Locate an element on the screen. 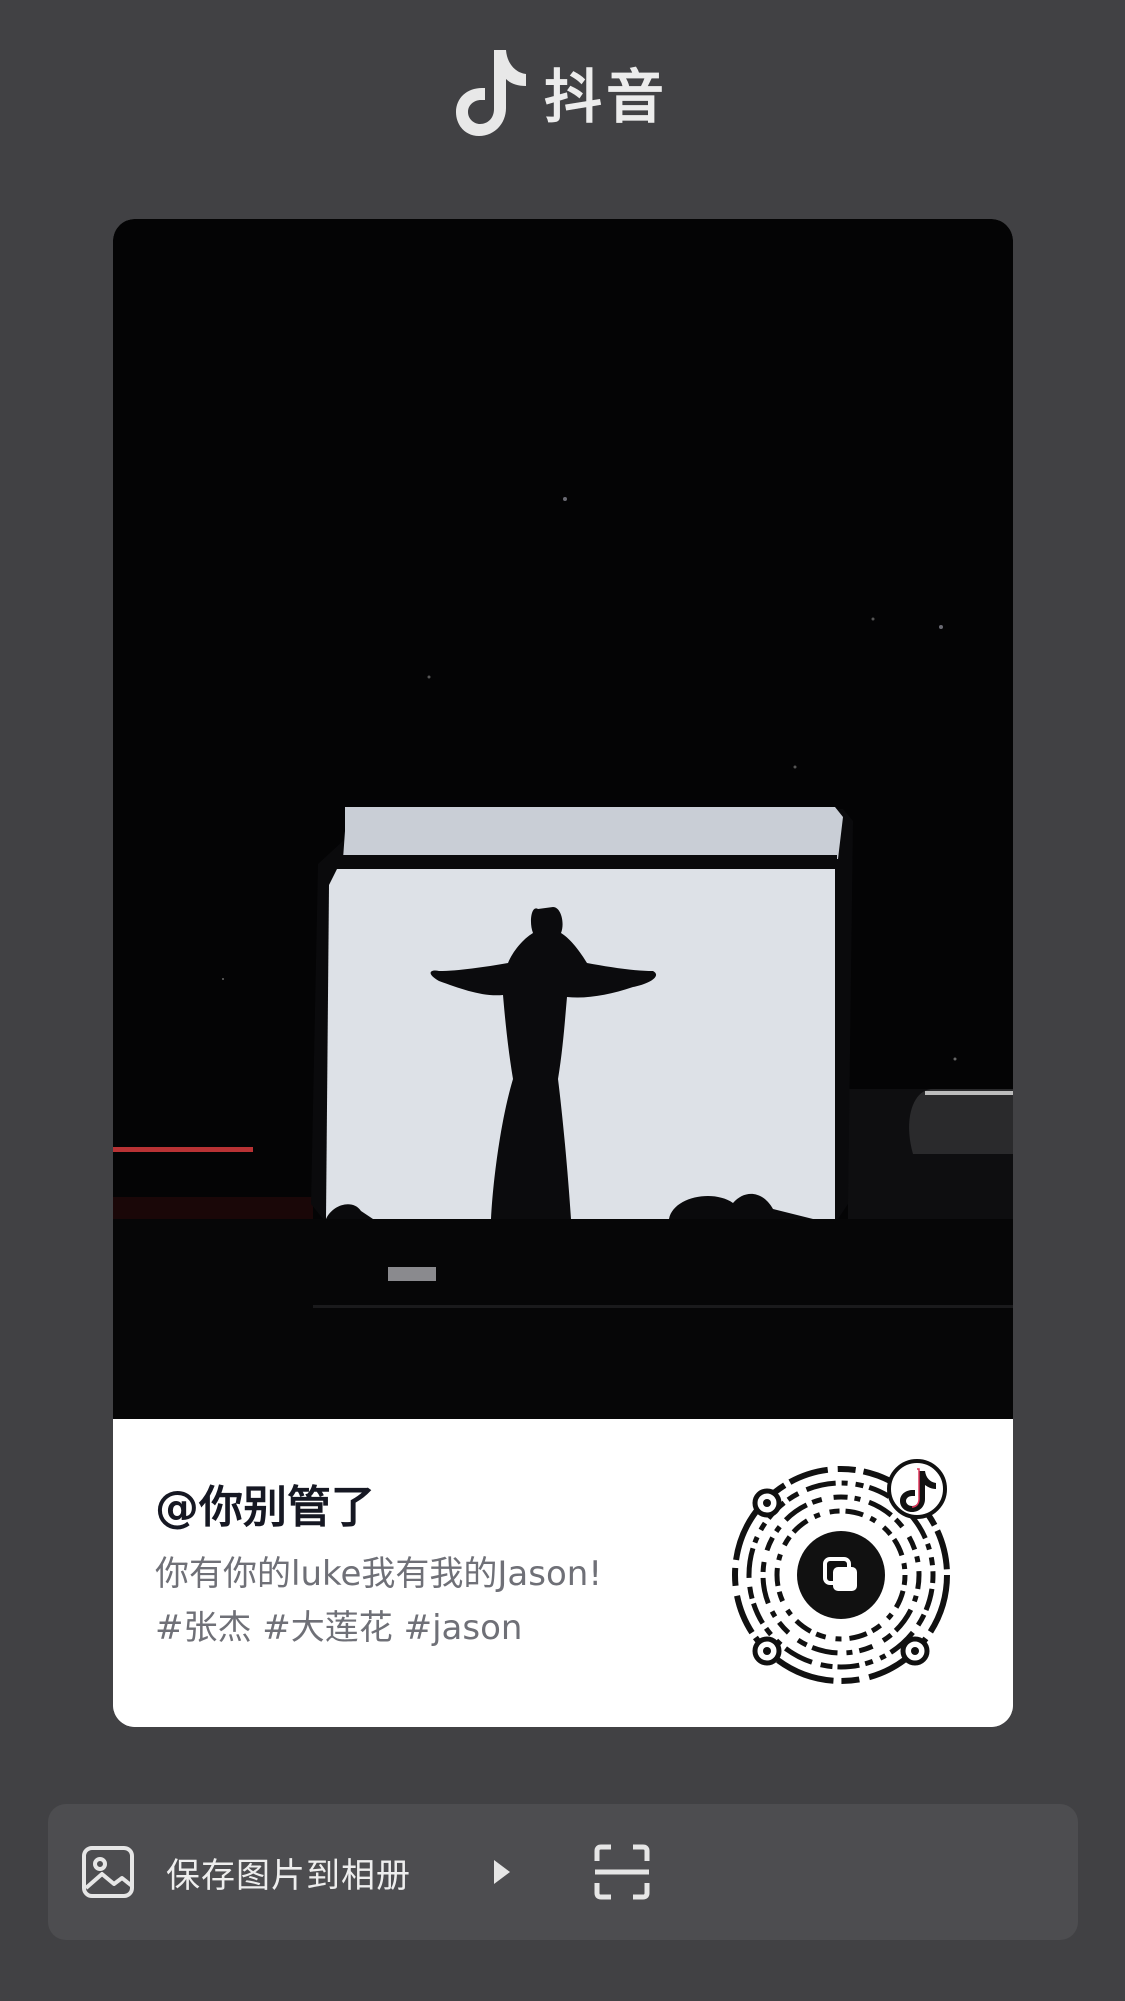  post-info: @你别管了 你有你的luke我有我的Jason! #张杰 #大莲花 #jason is located at coordinates (563, 1573).